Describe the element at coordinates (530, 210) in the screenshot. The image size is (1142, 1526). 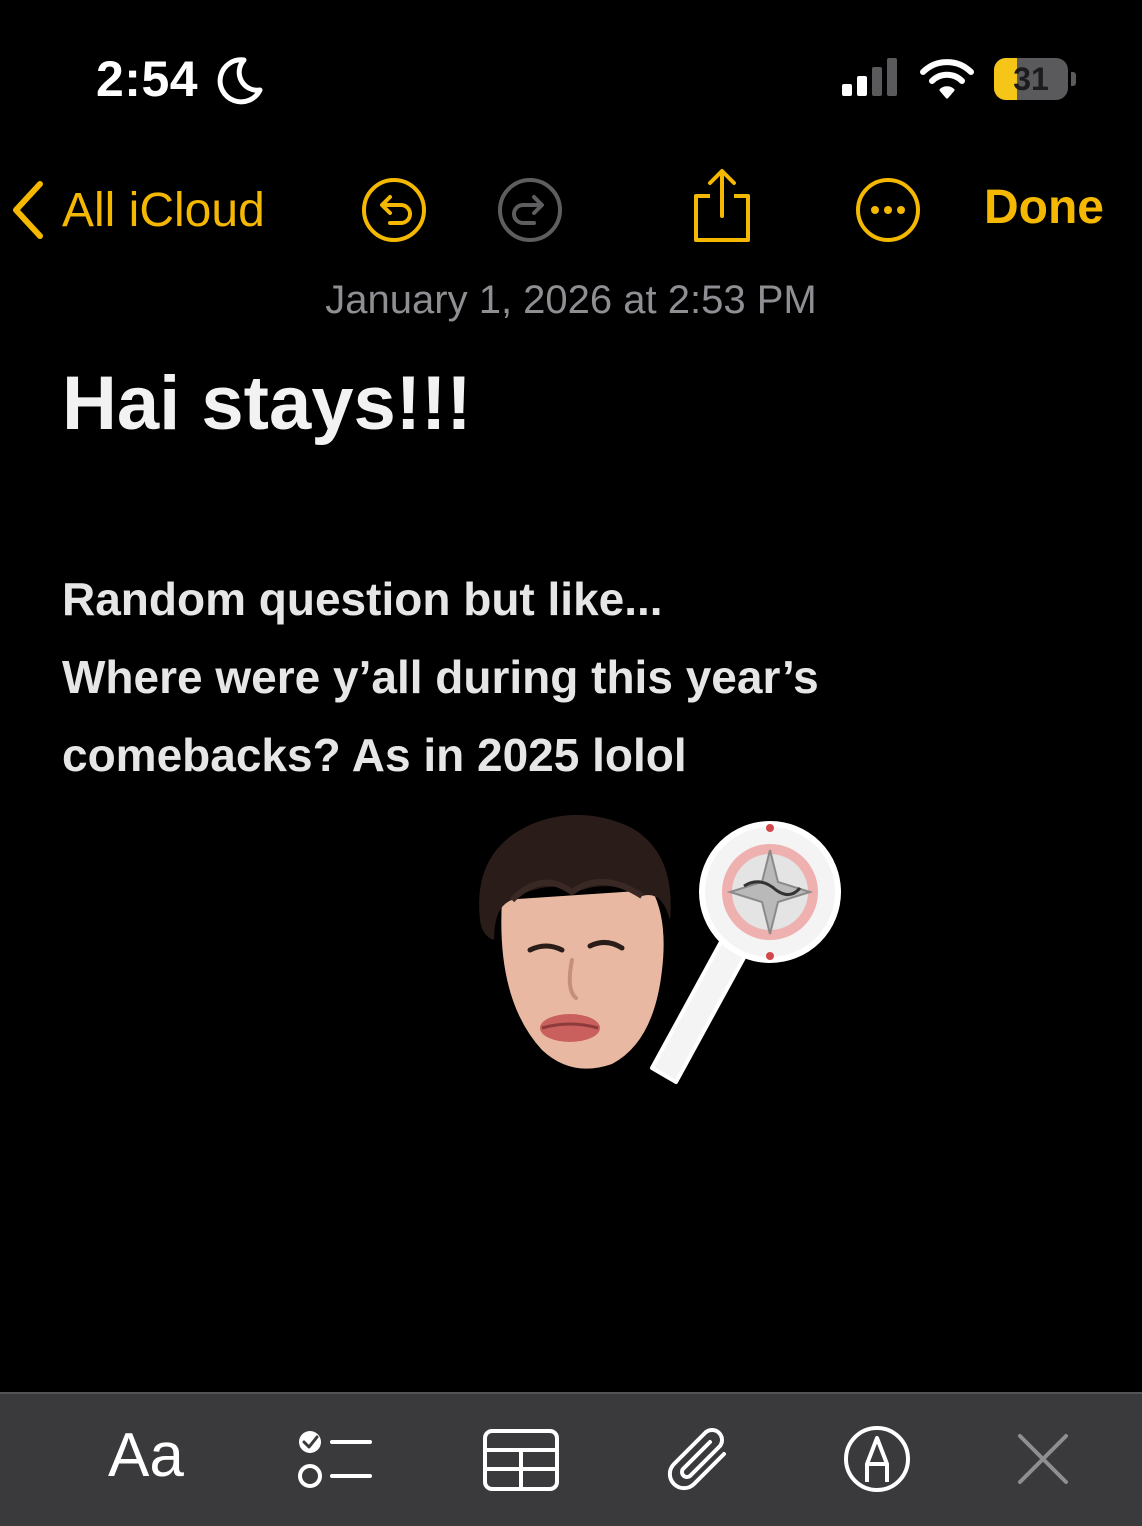
I see `redo-icon` at that location.